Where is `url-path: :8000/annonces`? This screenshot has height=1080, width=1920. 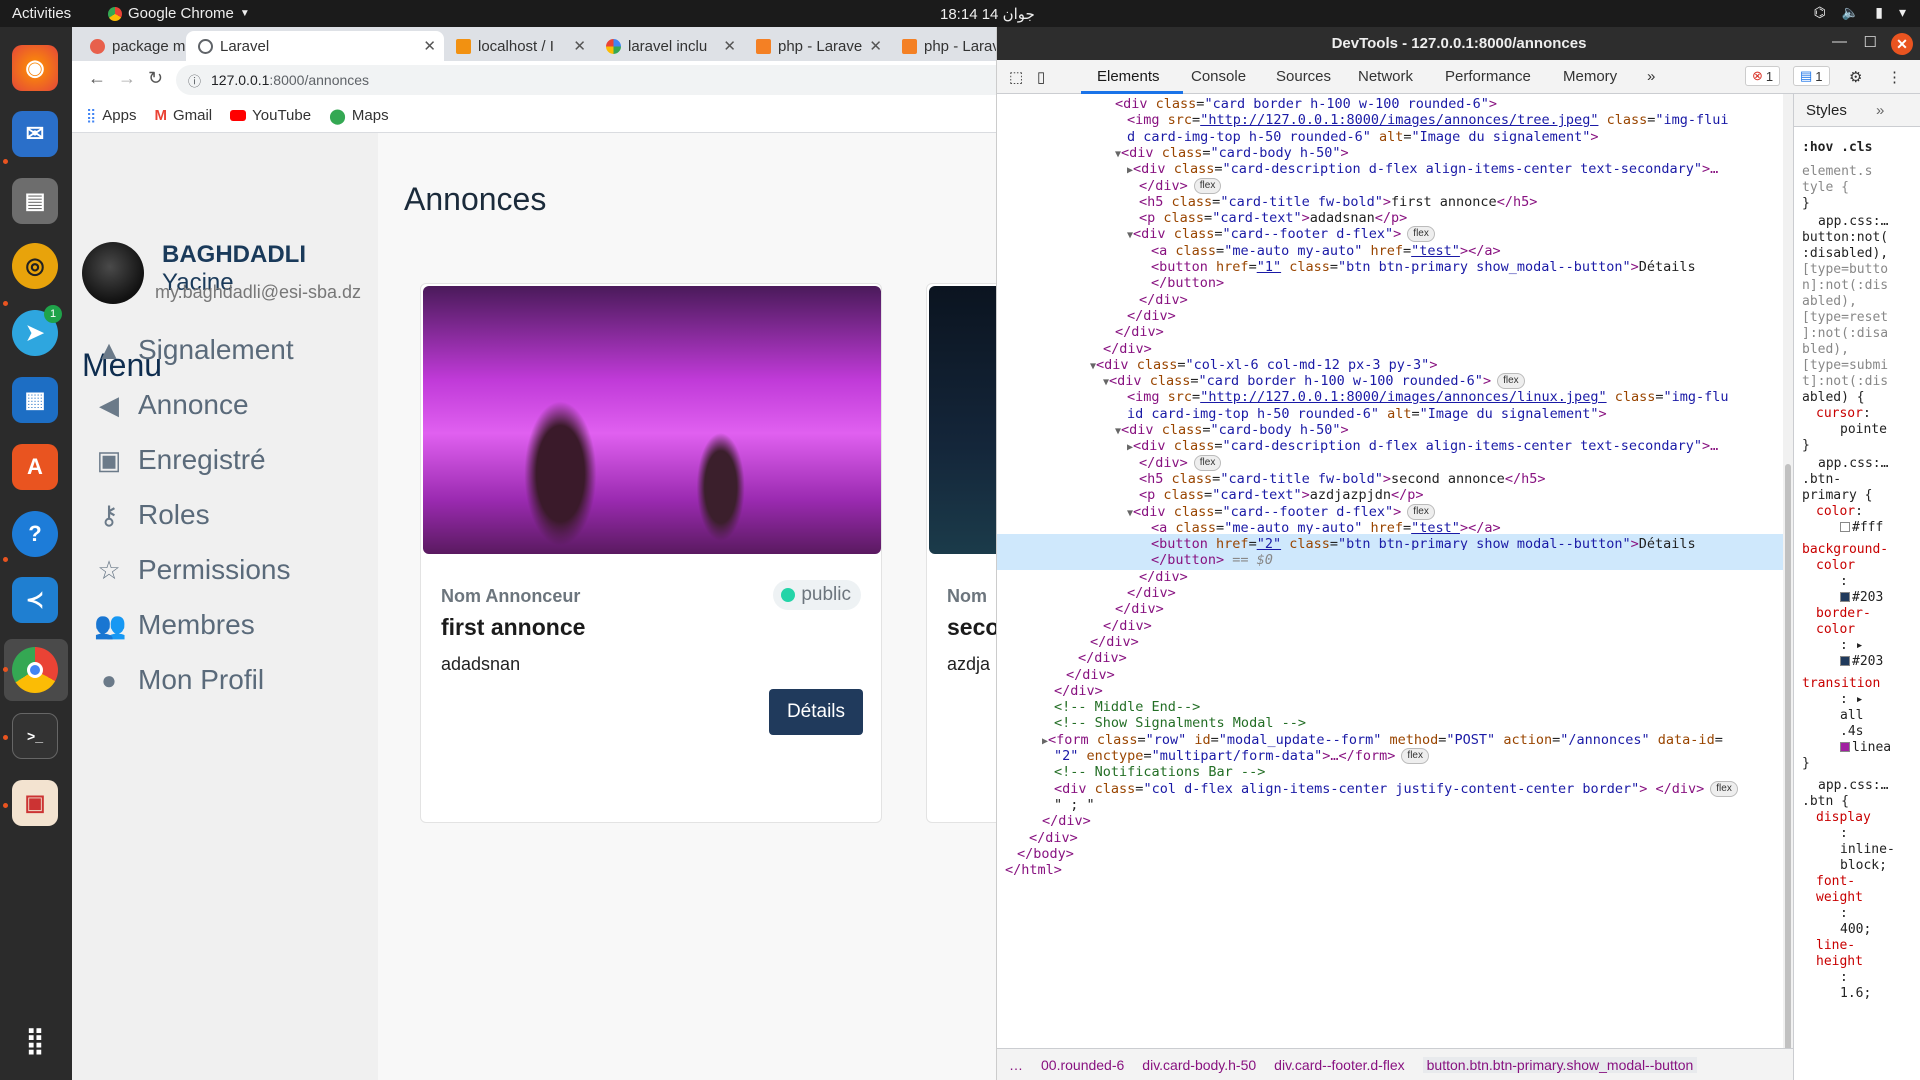 url-path: :8000/annonces is located at coordinates (319, 80).